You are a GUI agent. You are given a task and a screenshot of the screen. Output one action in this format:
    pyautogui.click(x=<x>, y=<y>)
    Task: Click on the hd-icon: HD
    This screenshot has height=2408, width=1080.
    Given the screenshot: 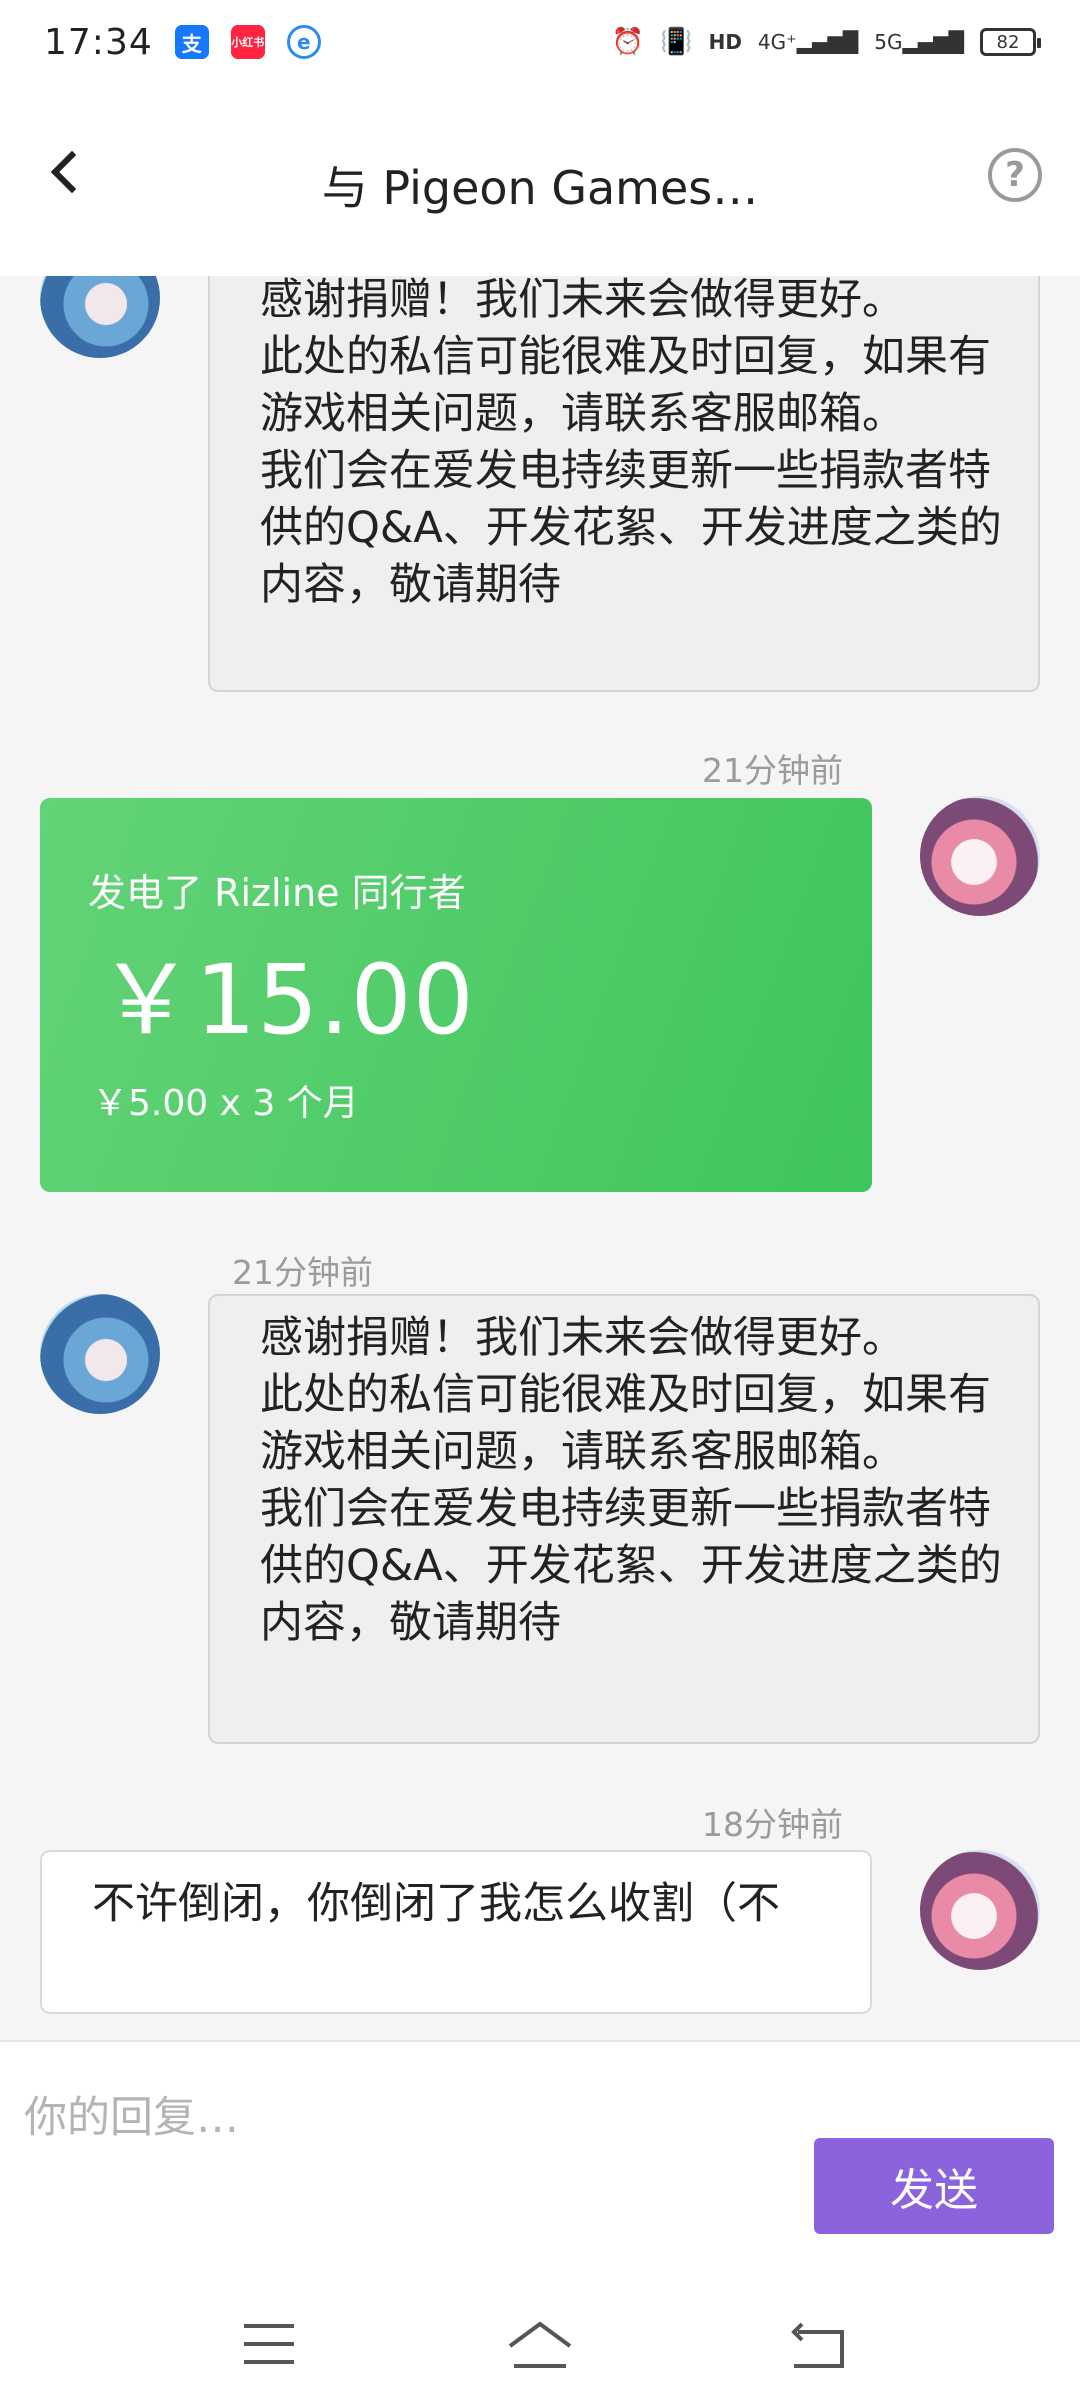 What is the action you would take?
    pyautogui.click(x=725, y=42)
    